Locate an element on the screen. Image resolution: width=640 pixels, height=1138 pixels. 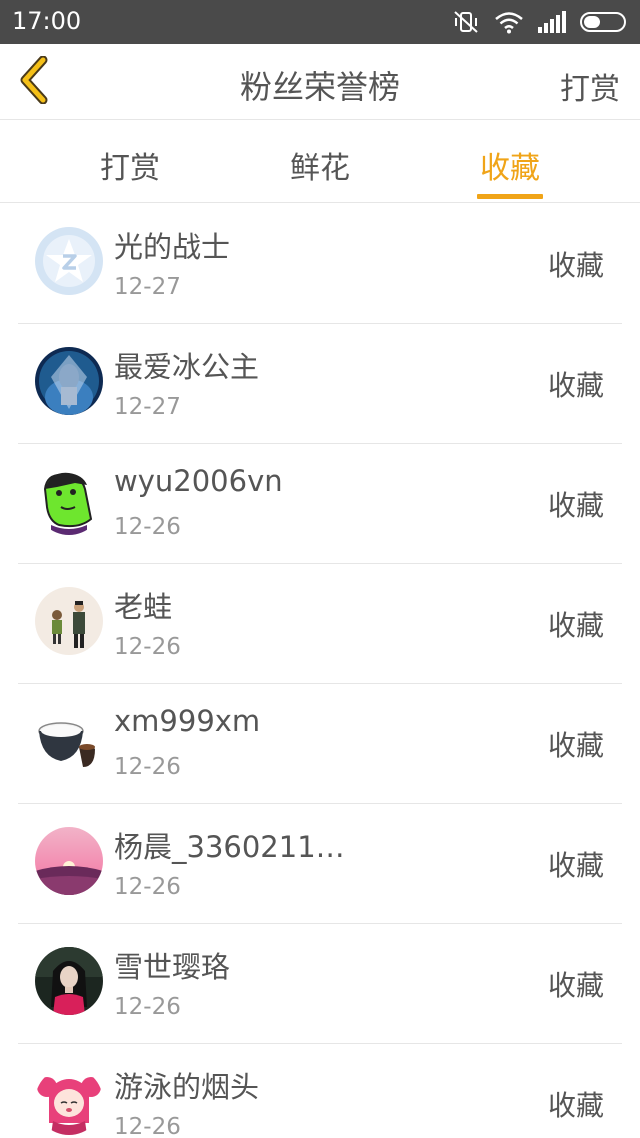
tab-reward: 打赏 is located at coordinates (130, 162).